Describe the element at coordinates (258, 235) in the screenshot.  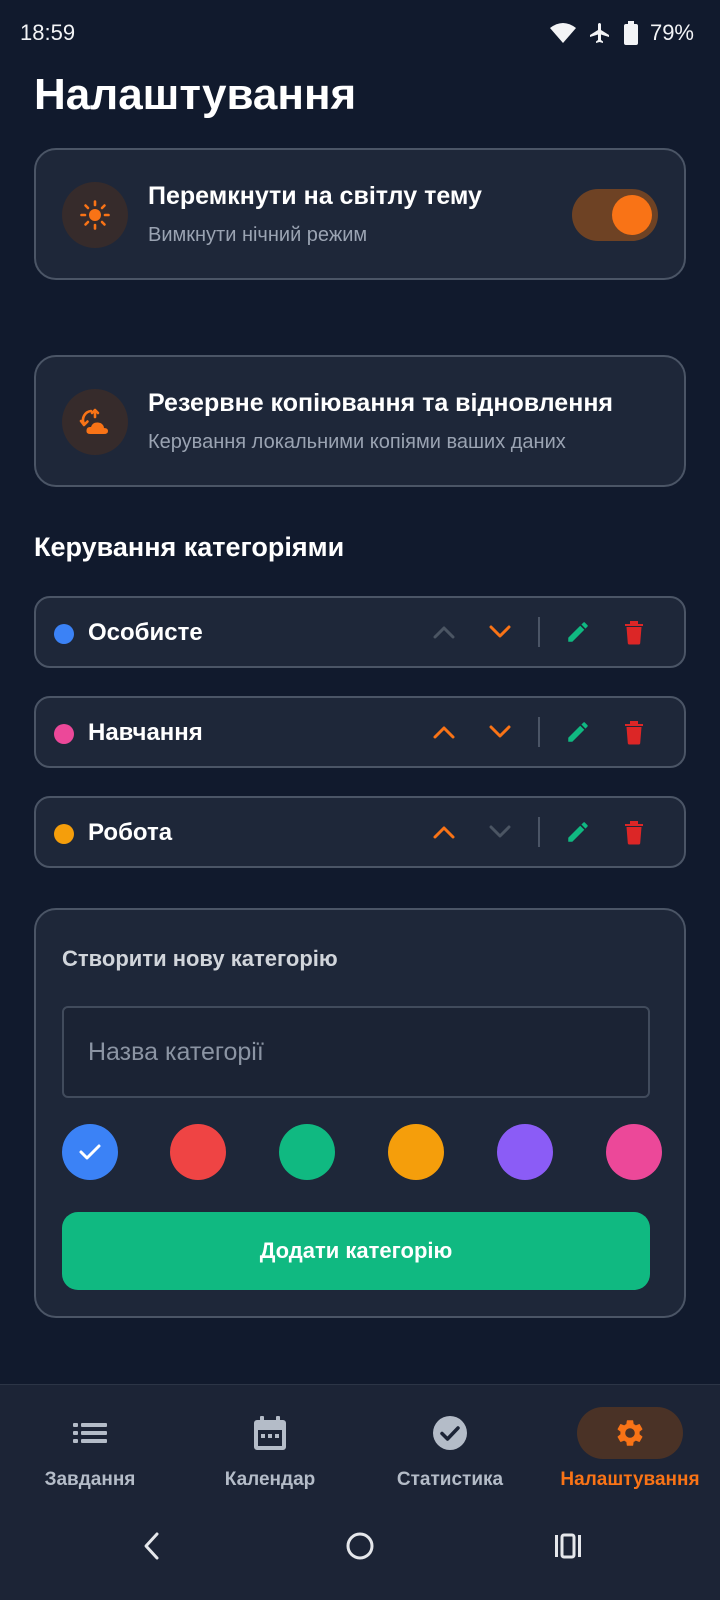
I see `theme-card-subtitle: Вимкнути нічний режим` at that location.